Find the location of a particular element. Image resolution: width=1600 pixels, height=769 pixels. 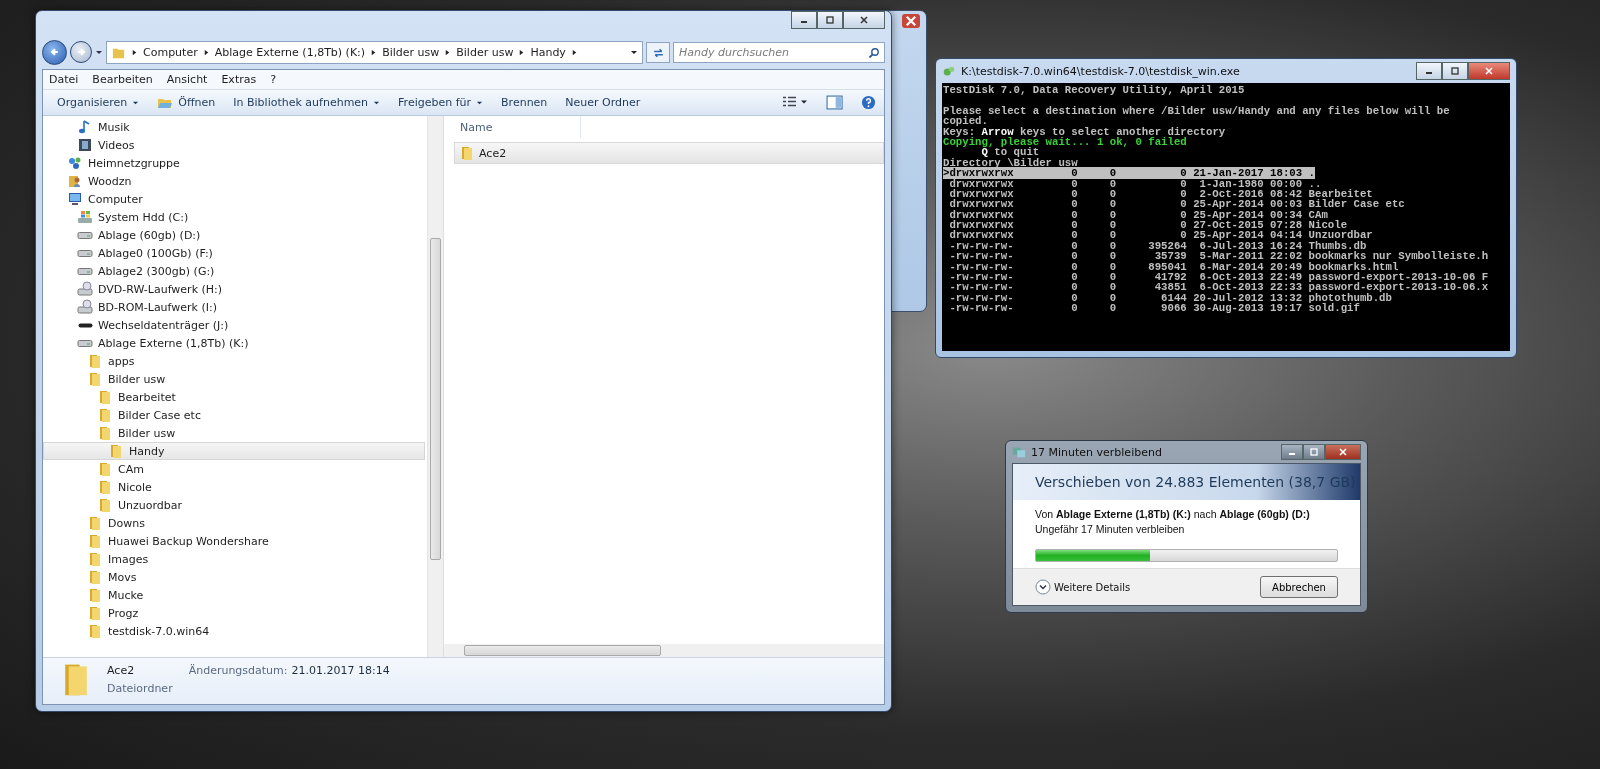

directory-entry: drwxrwxrwx 0 0 0 25-Apr-2014 00:03 Bilder Case etc is located at coordinates (1174, 204).